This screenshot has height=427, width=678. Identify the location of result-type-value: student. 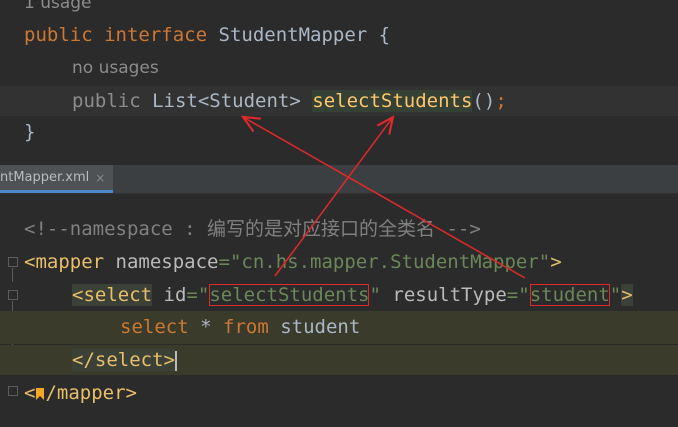
(569, 295).